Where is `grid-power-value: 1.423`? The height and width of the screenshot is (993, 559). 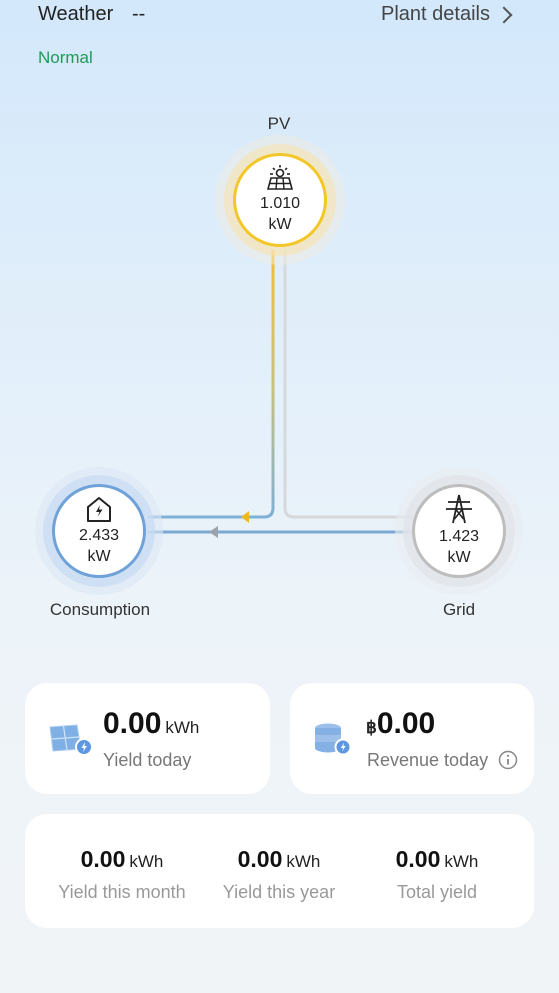
grid-power-value: 1.423 is located at coordinates (459, 536).